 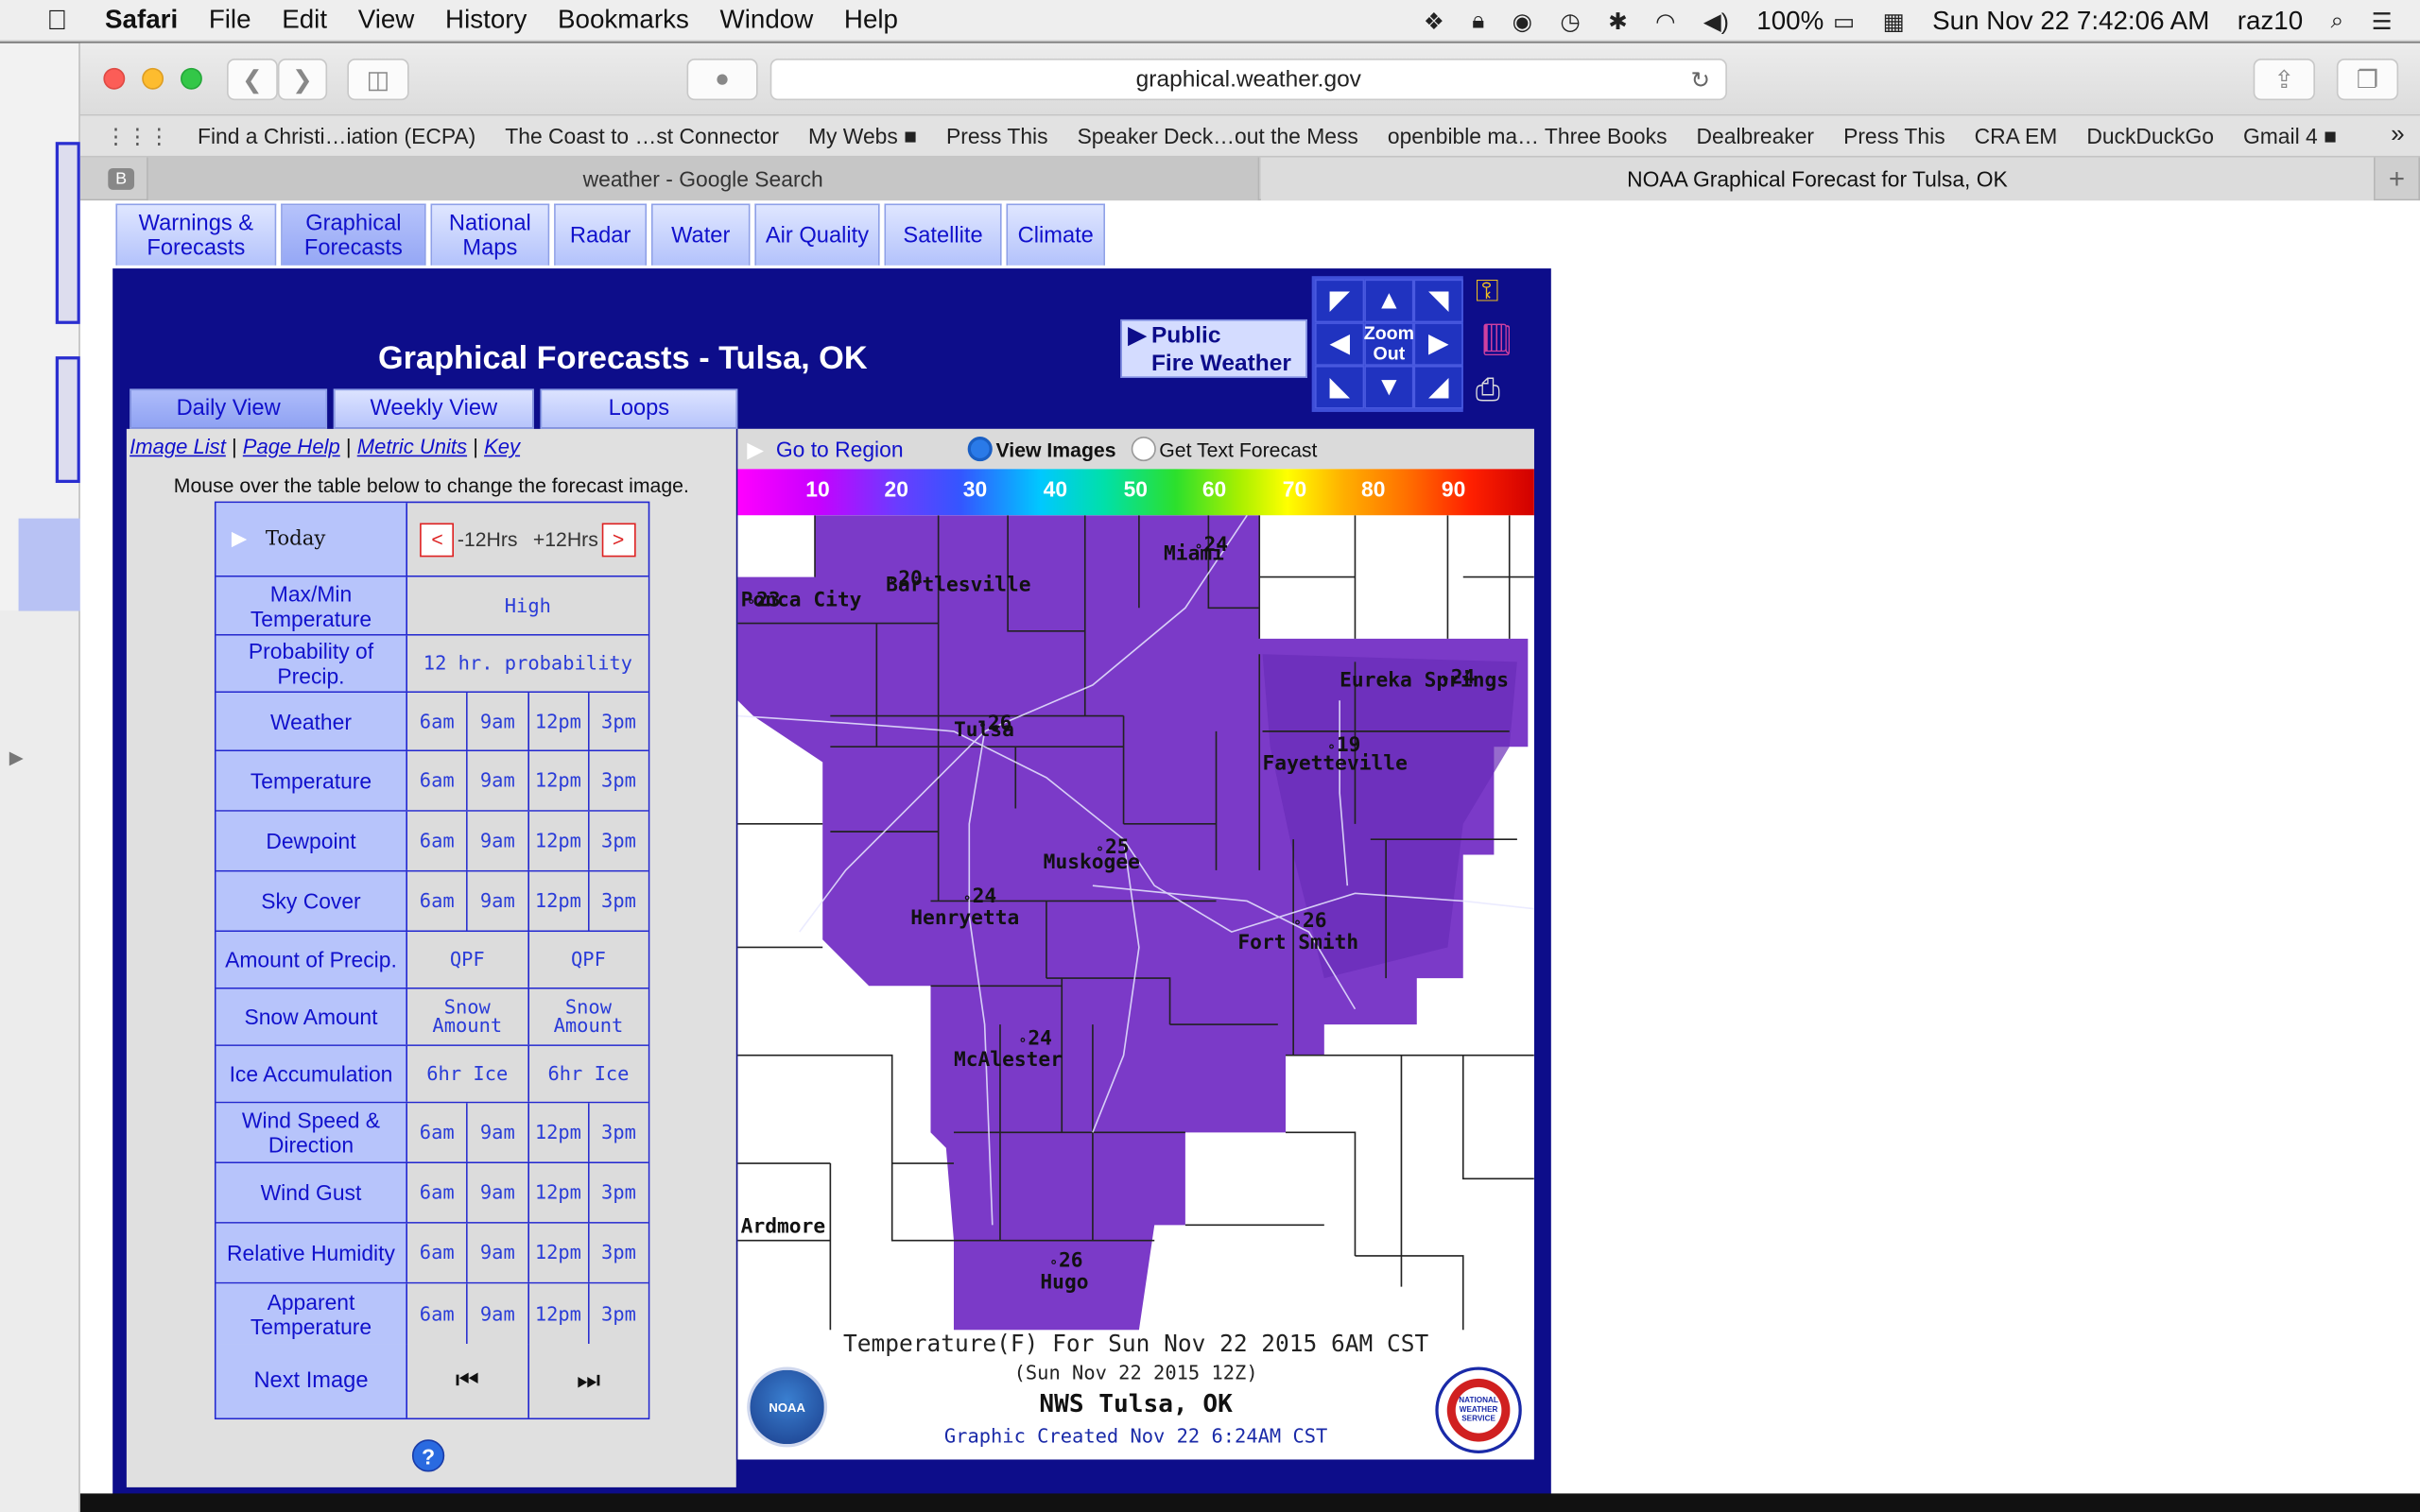 I want to click on nav-tab-climate: Climate, so click(x=1055, y=234).